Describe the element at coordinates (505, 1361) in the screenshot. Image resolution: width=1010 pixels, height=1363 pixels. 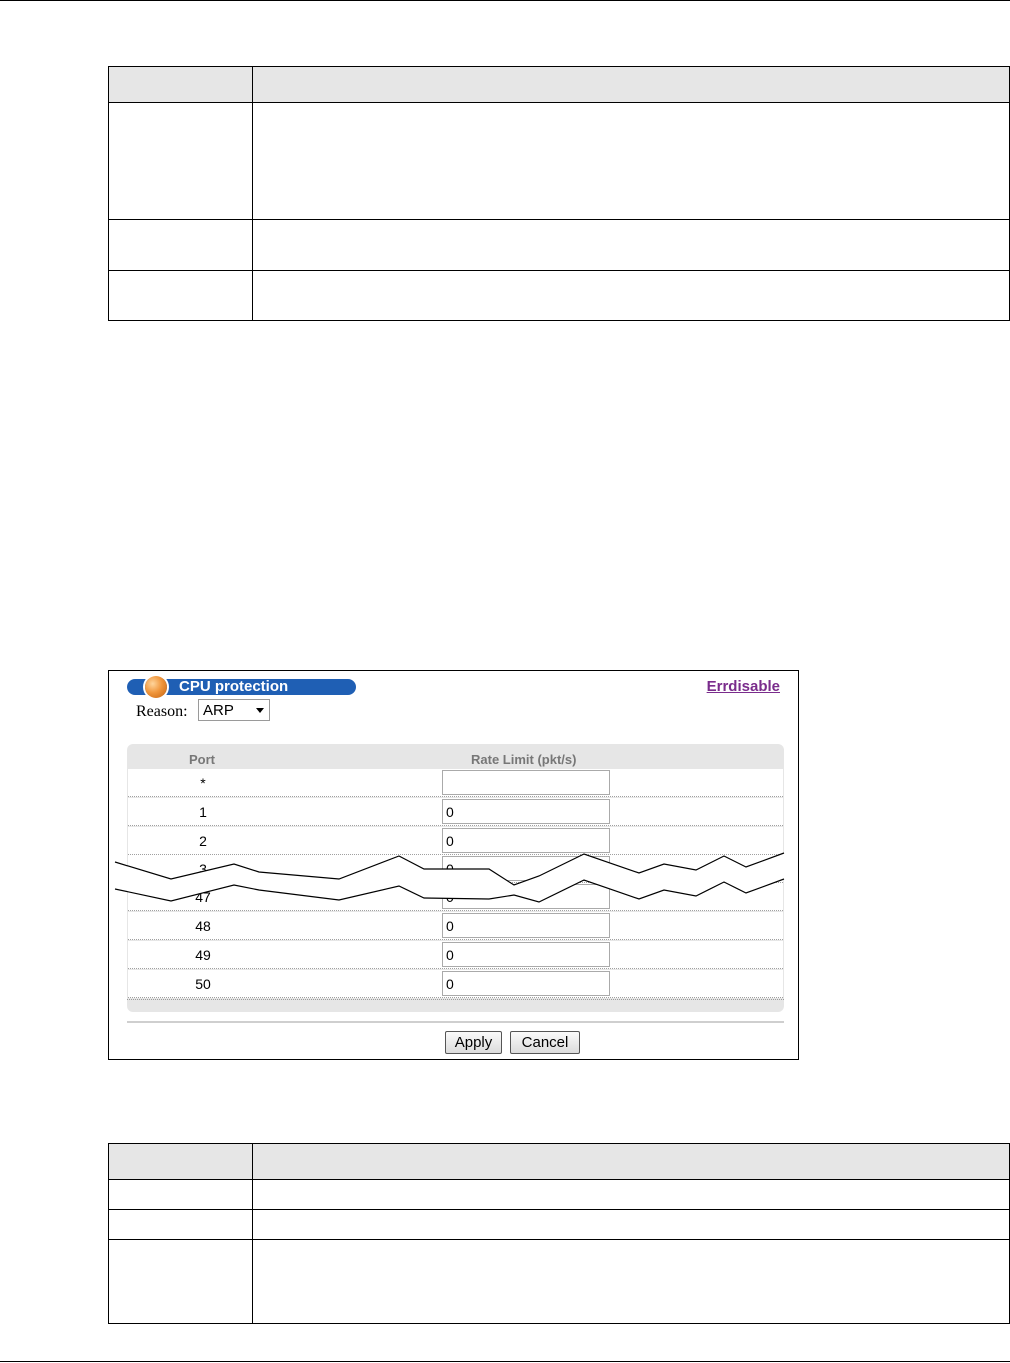
I see `page-bottom-rule` at that location.